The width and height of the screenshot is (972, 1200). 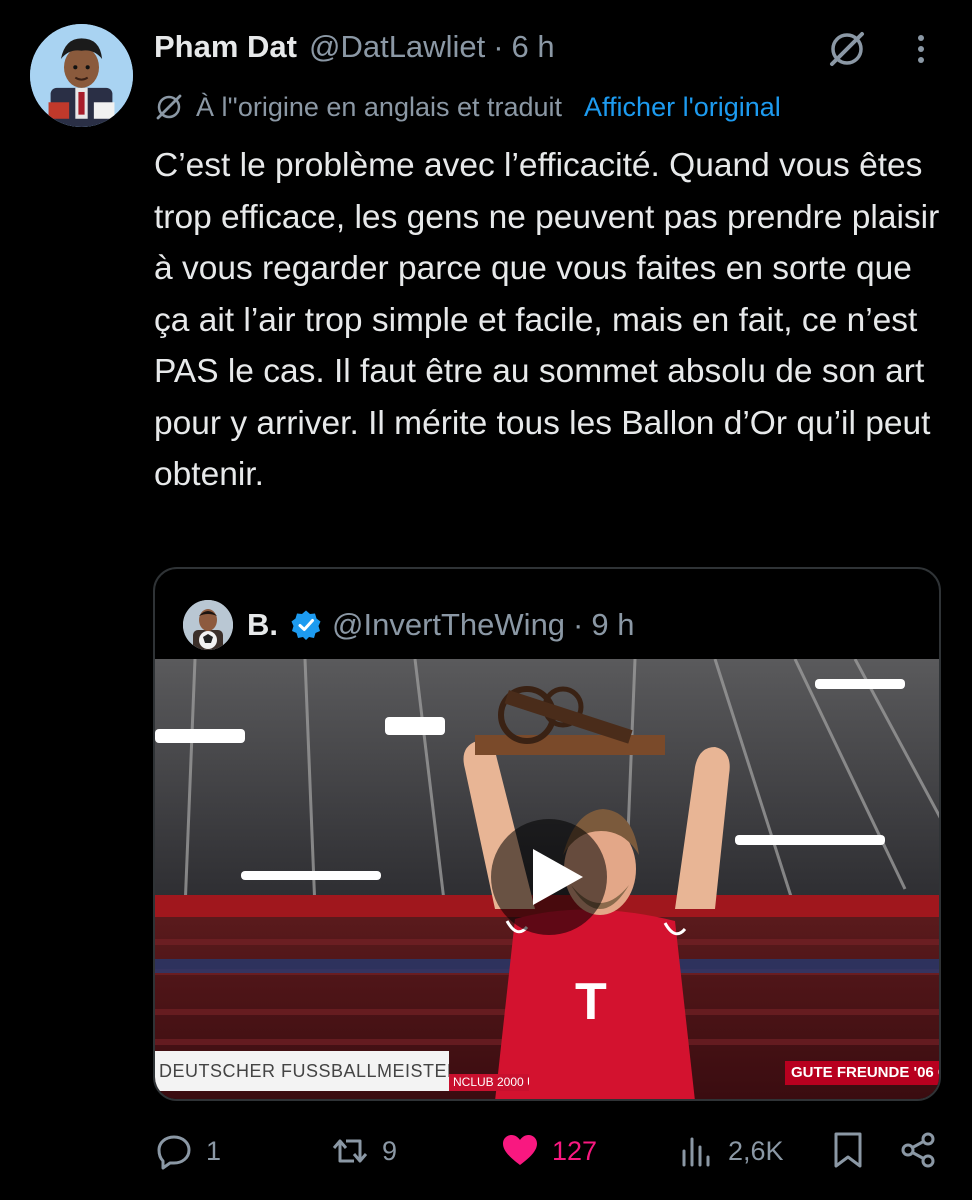 What do you see at coordinates (390, 1150) in the screenshot?
I see `repost-count: 9` at bounding box center [390, 1150].